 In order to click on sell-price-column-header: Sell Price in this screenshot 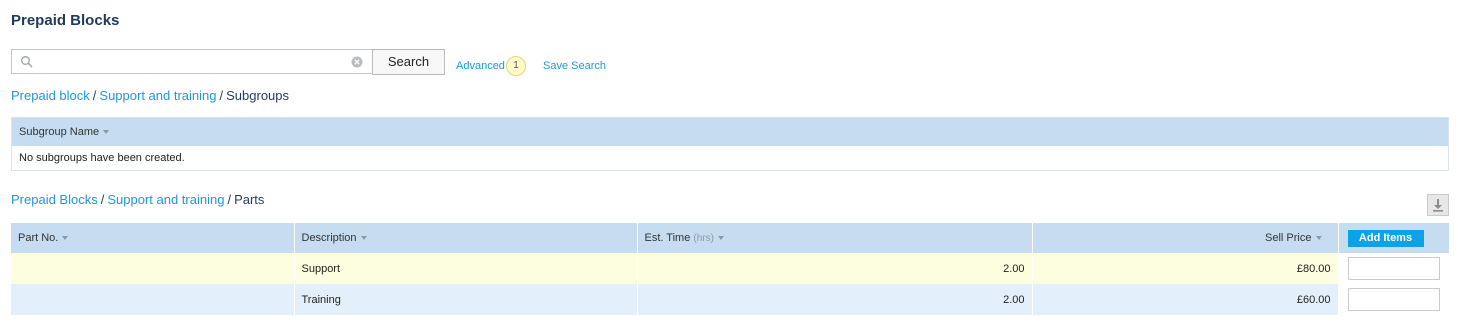, I will do `click(1185, 238)`.